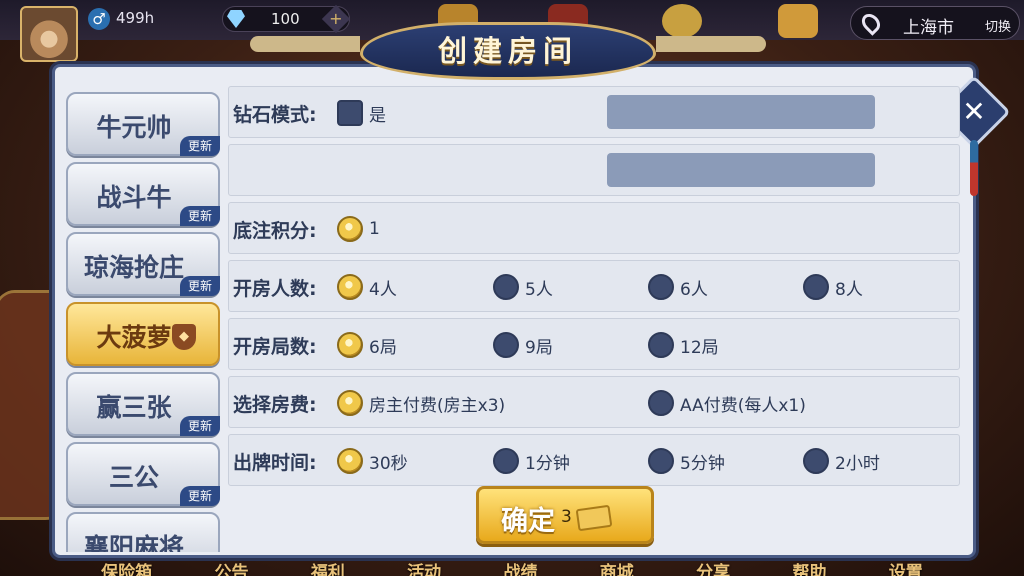 The width and height of the screenshot is (1024, 576). I want to click on dialog-title-banner: 创建房间, so click(508, 51).